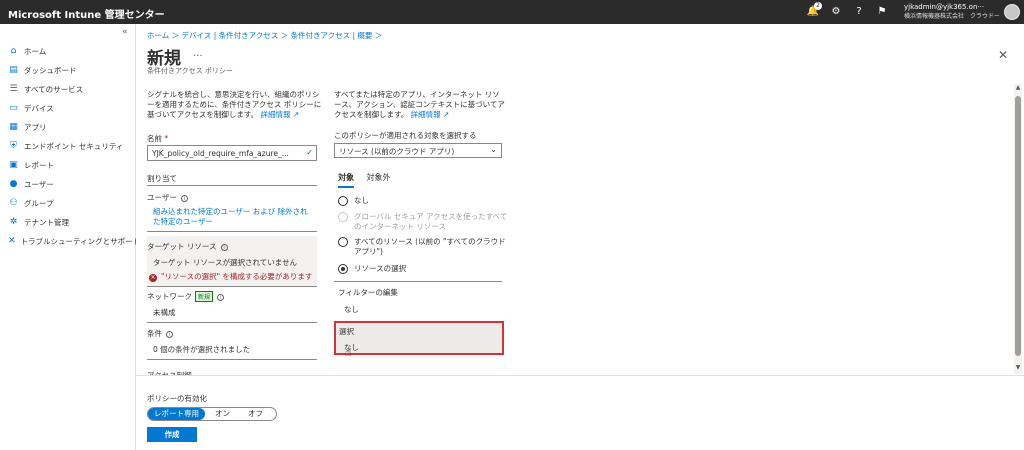 The height and width of the screenshot is (450, 1024). Describe the element at coordinates (154, 333) in the screenshot. I see `conditions-label-text: 条件` at that location.